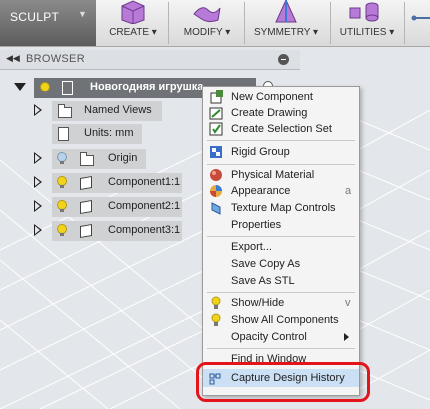  I want to click on tree-item-label: Component1:1, so click(144, 182).